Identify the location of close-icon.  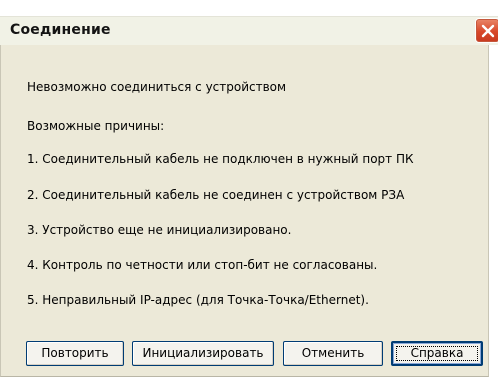
(488, 31).